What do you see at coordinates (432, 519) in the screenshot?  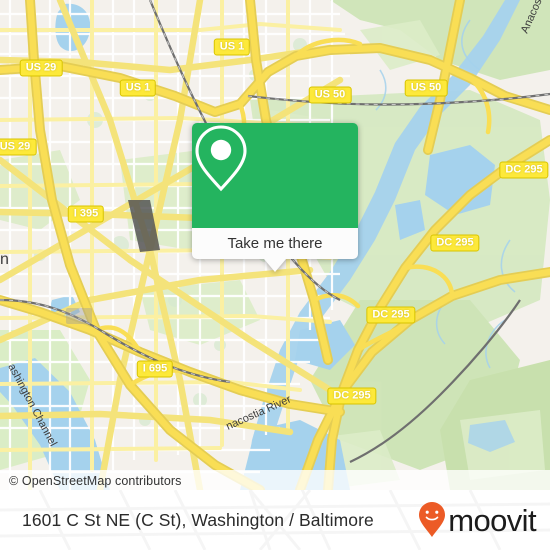 I see `moovit-pin-smiley-icon` at bounding box center [432, 519].